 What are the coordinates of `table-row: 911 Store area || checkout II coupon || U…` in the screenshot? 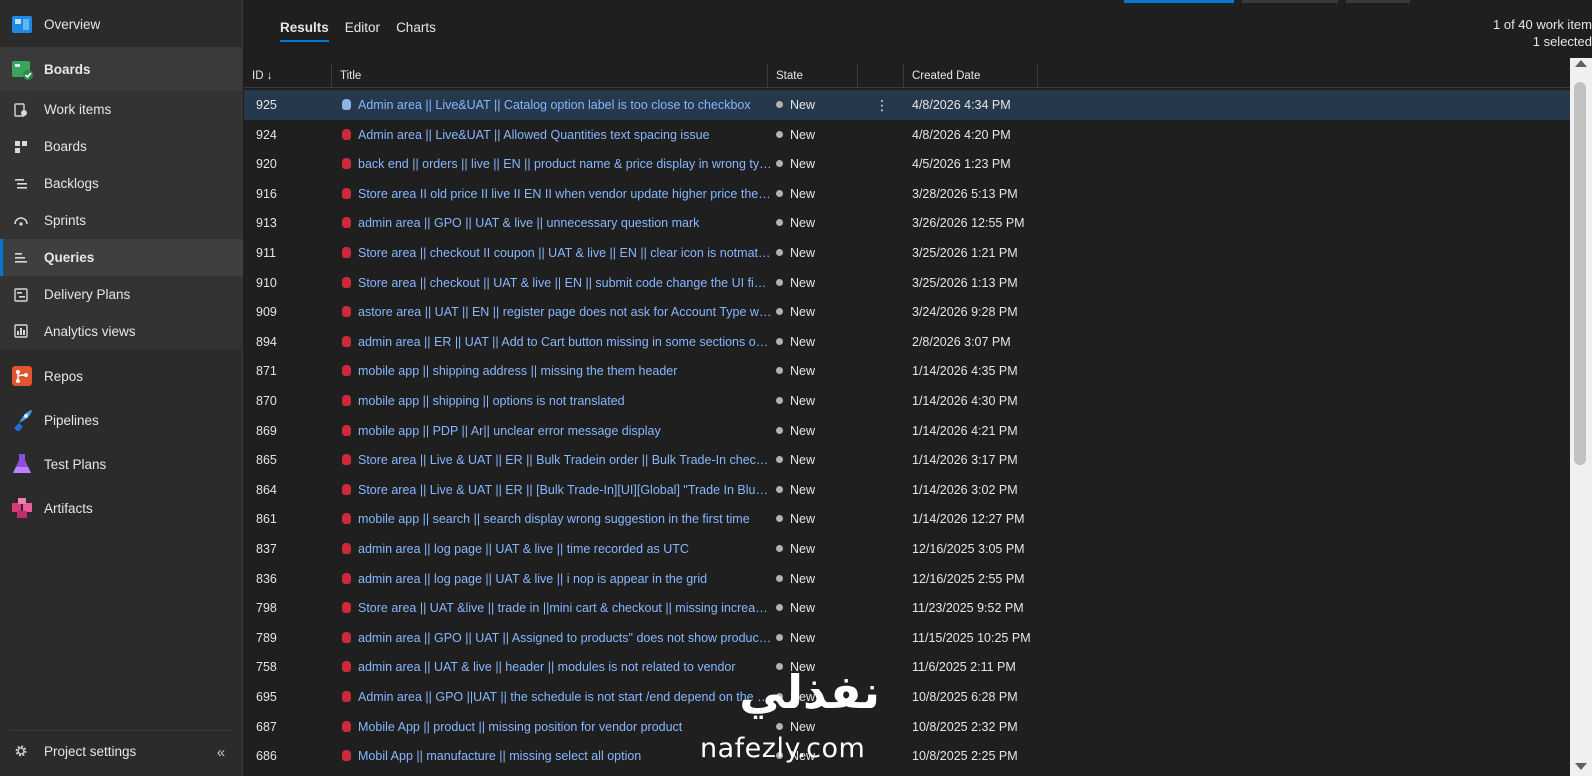 It's located at (907, 253).